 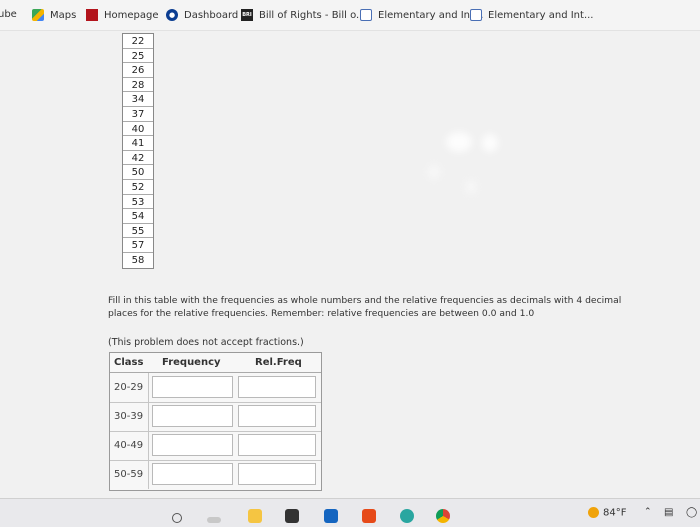 I want to click on table-header: Class Frequency Rel.Freq, so click(x=215, y=363).